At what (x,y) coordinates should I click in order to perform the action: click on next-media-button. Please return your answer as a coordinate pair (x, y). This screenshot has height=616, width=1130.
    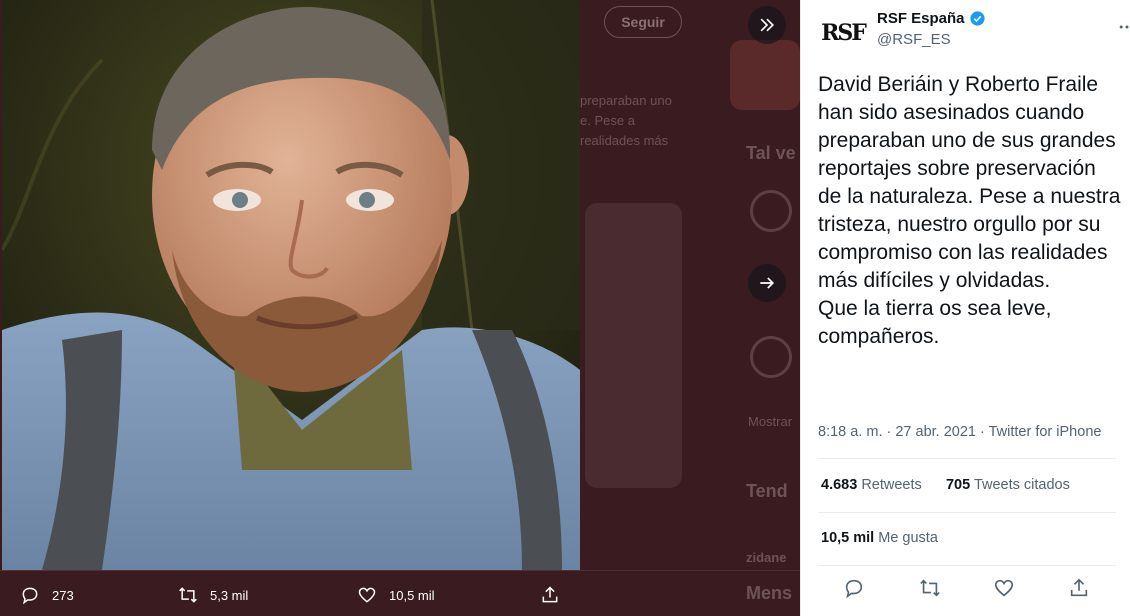
    Looking at the image, I should click on (767, 283).